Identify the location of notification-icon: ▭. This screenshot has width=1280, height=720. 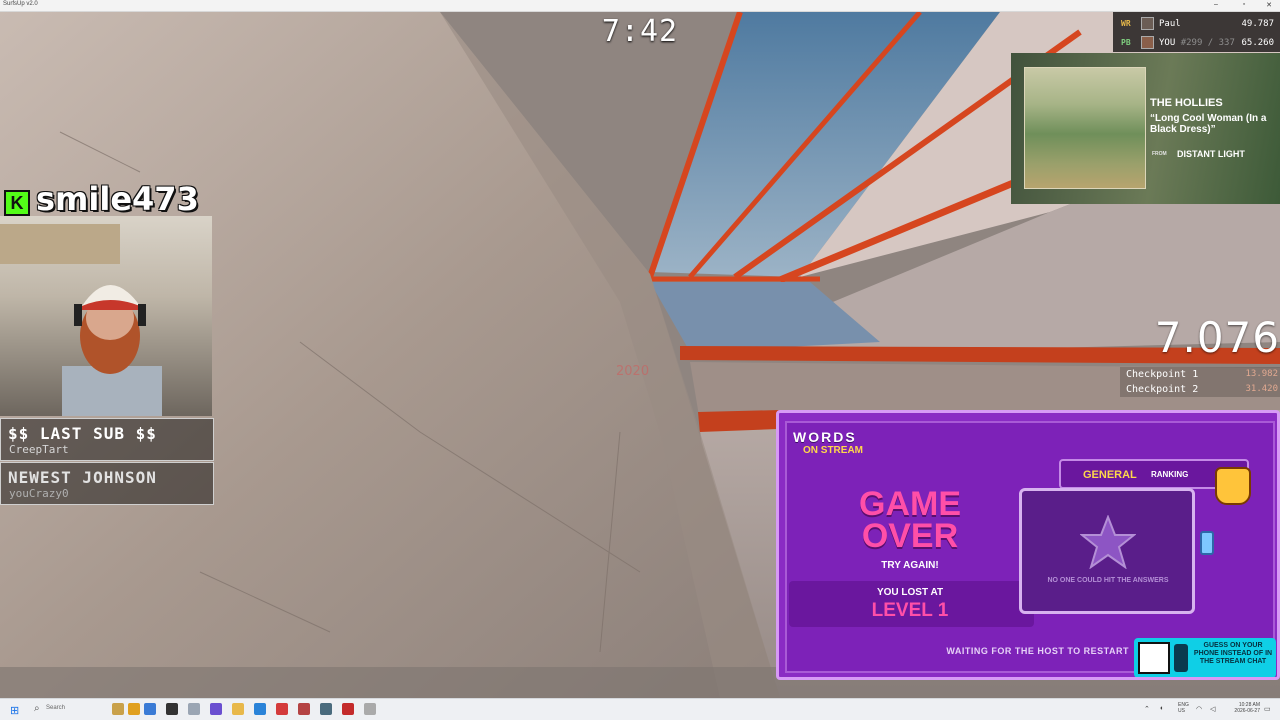
(1267, 709).